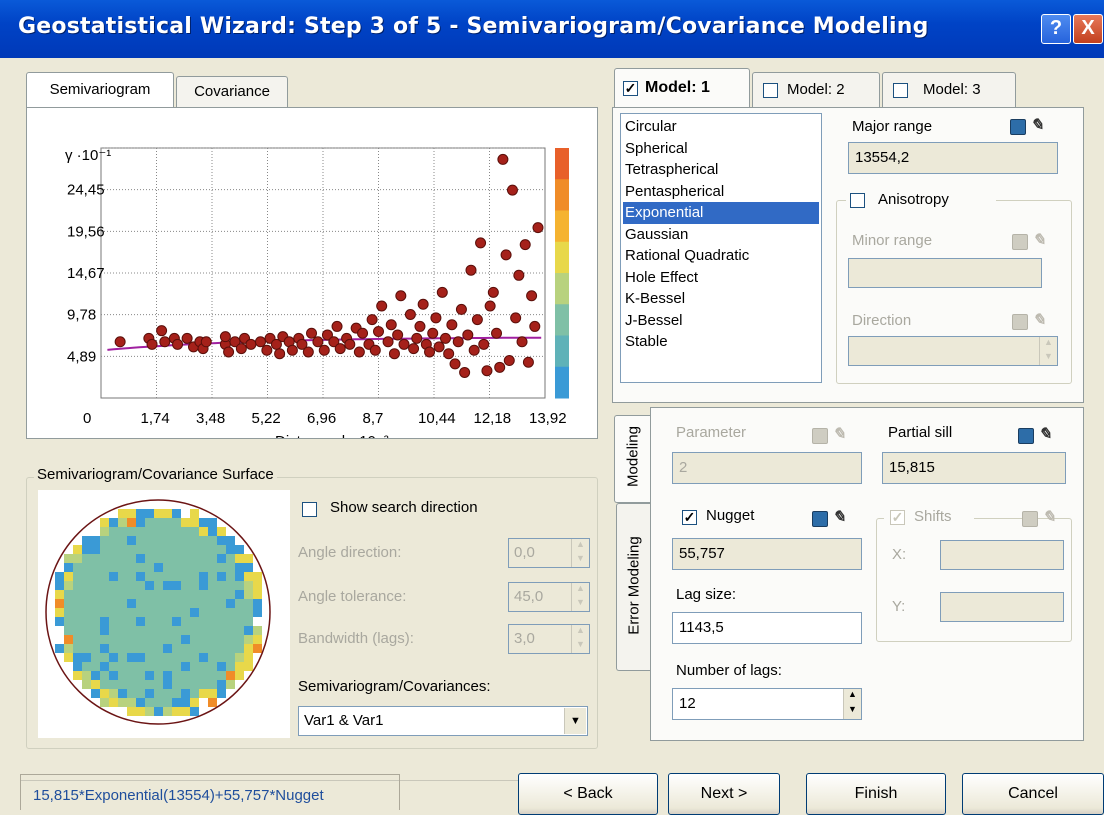  I want to click on anisotropy-checkbox, so click(857, 200).